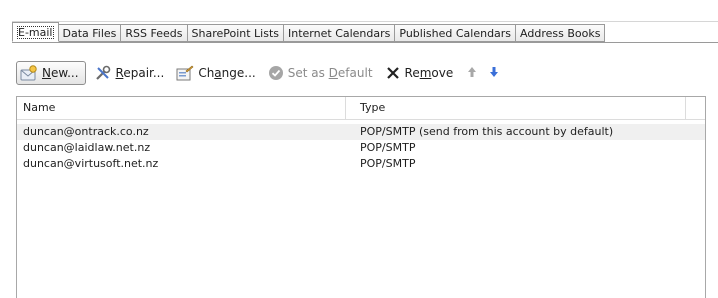 Image resolution: width=718 pixels, height=298 pixels. I want to click on set-as-default-button: Set as Default, so click(320, 73).